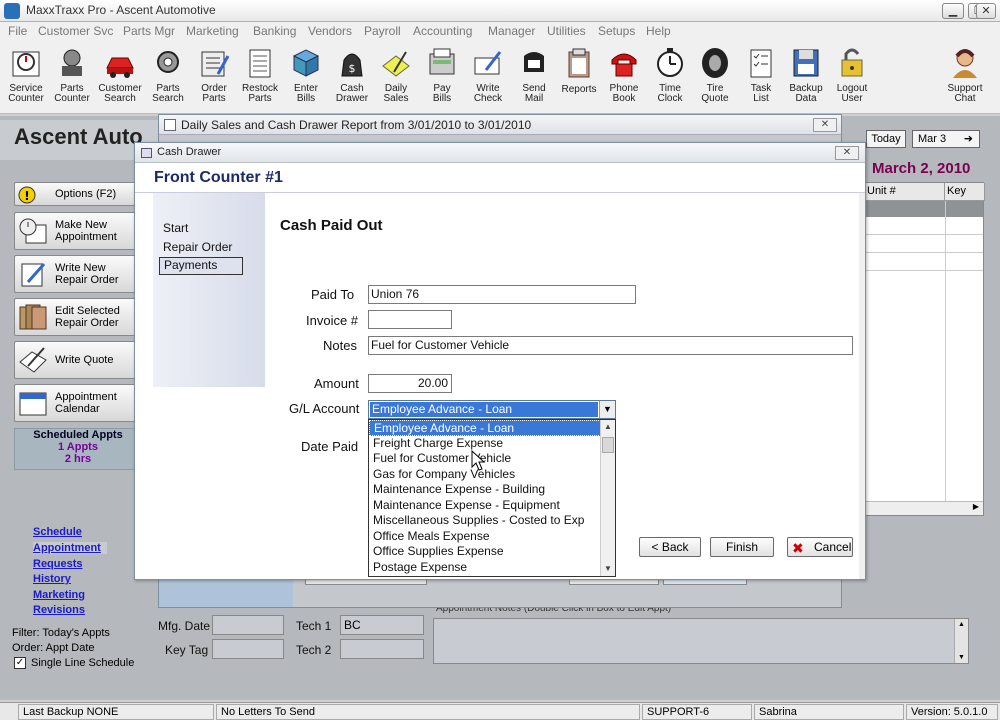  What do you see at coordinates (579, 63) in the screenshot?
I see `reports-icon` at bounding box center [579, 63].